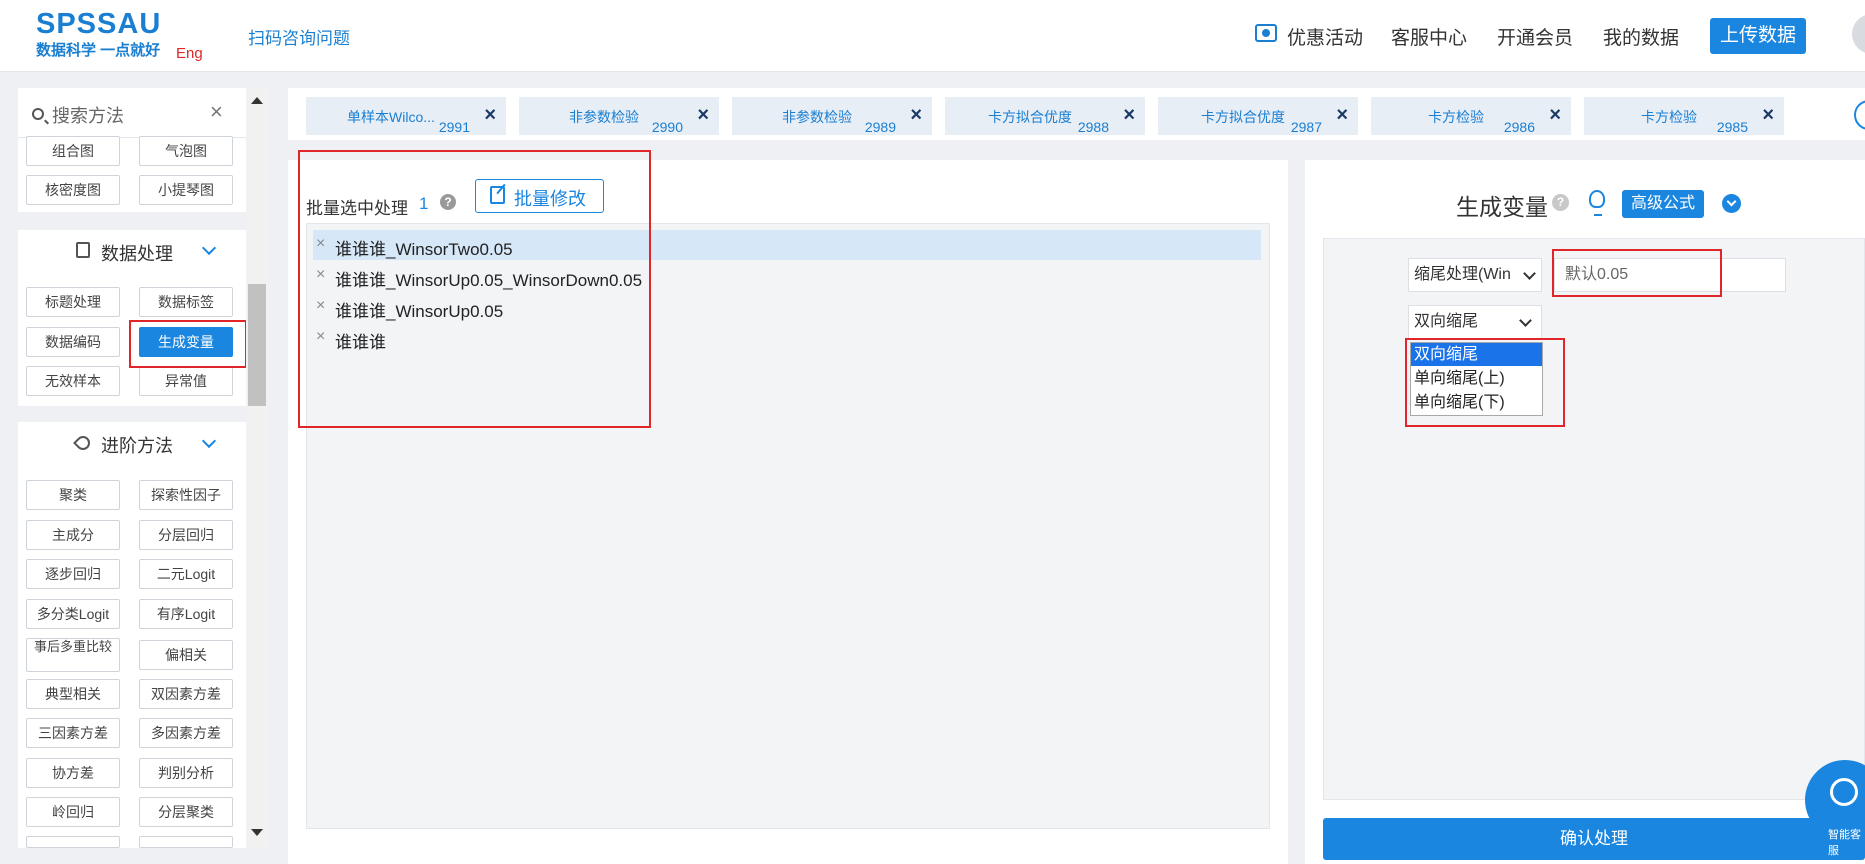 This screenshot has height=864, width=1865. What do you see at coordinates (73, 614) in the screenshot?
I see `method-multinomial-logit: 多分类Logit` at bounding box center [73, 614].